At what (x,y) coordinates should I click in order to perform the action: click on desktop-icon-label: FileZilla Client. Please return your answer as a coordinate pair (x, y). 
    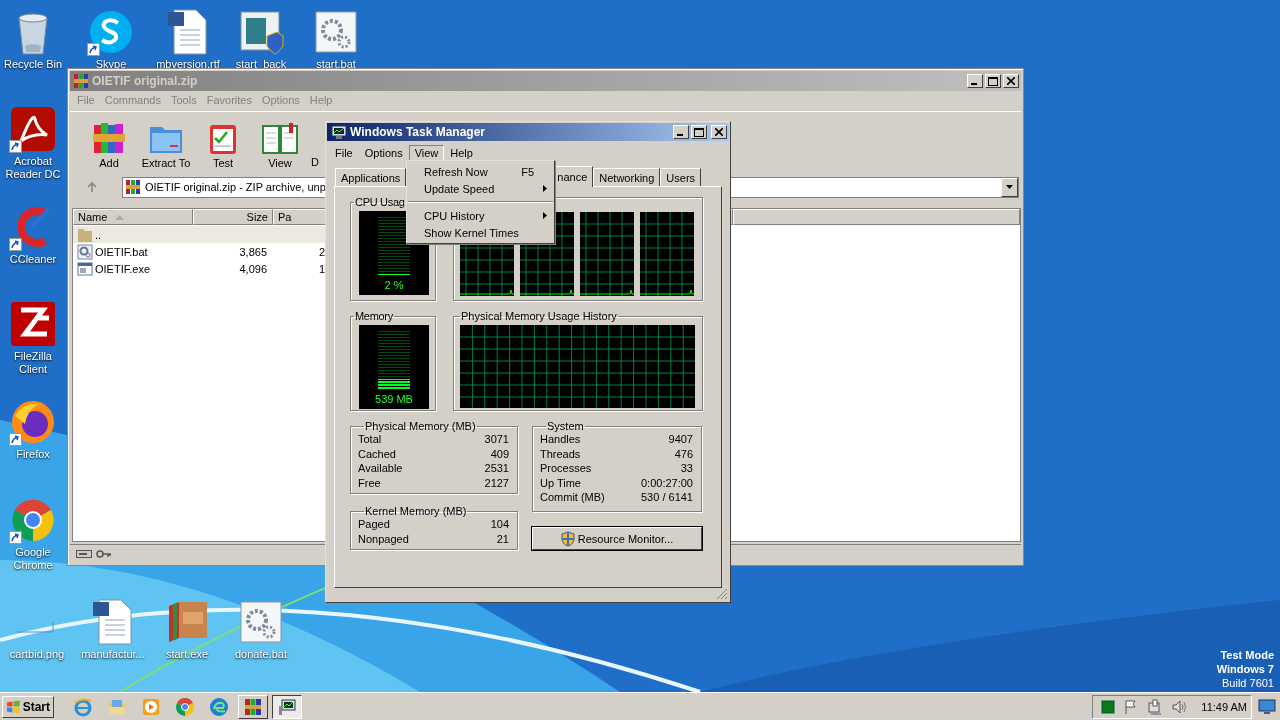
    Looking at the image, I should click on (33, 363).